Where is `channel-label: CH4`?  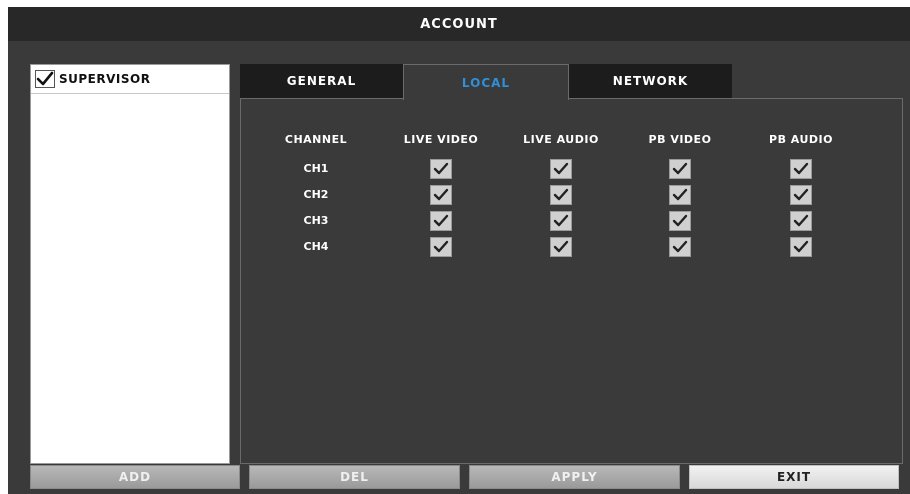
channel-label: CH4 is located at coordinates (316, 246).